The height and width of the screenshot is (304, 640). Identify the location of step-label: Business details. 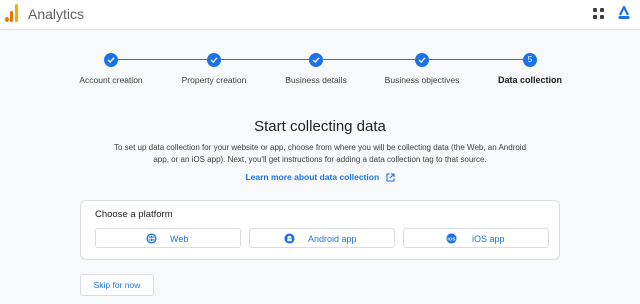
(316, 80).